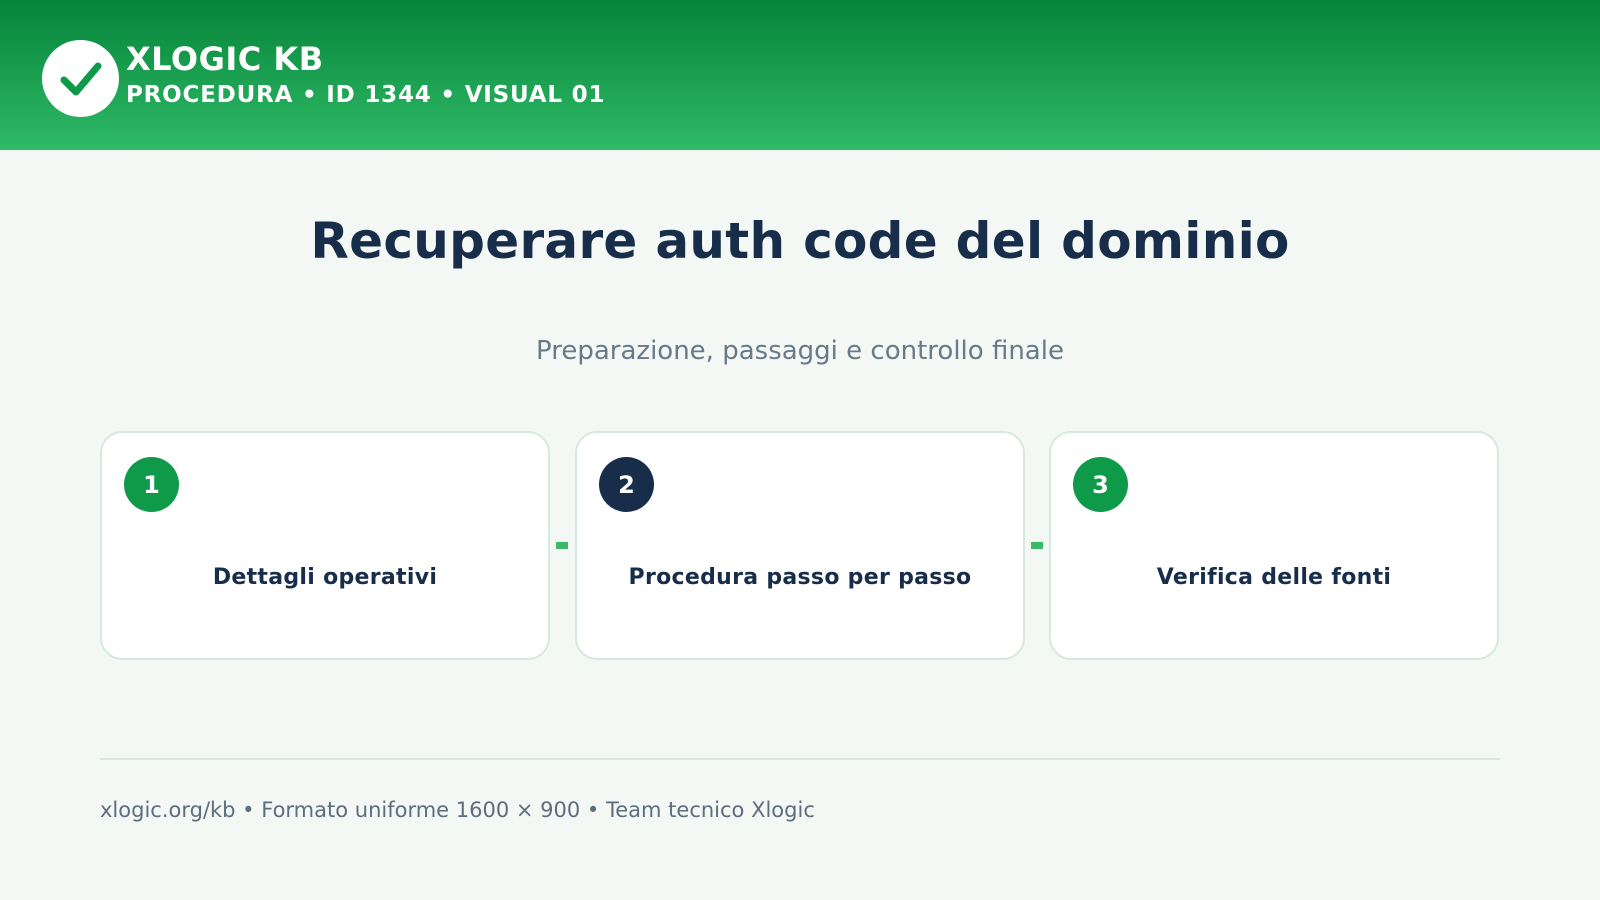  Describe the element at coordinates (1274, 545) in the screenshot. I see `step-card-3: 3 Verifica delle fonti` at that location.